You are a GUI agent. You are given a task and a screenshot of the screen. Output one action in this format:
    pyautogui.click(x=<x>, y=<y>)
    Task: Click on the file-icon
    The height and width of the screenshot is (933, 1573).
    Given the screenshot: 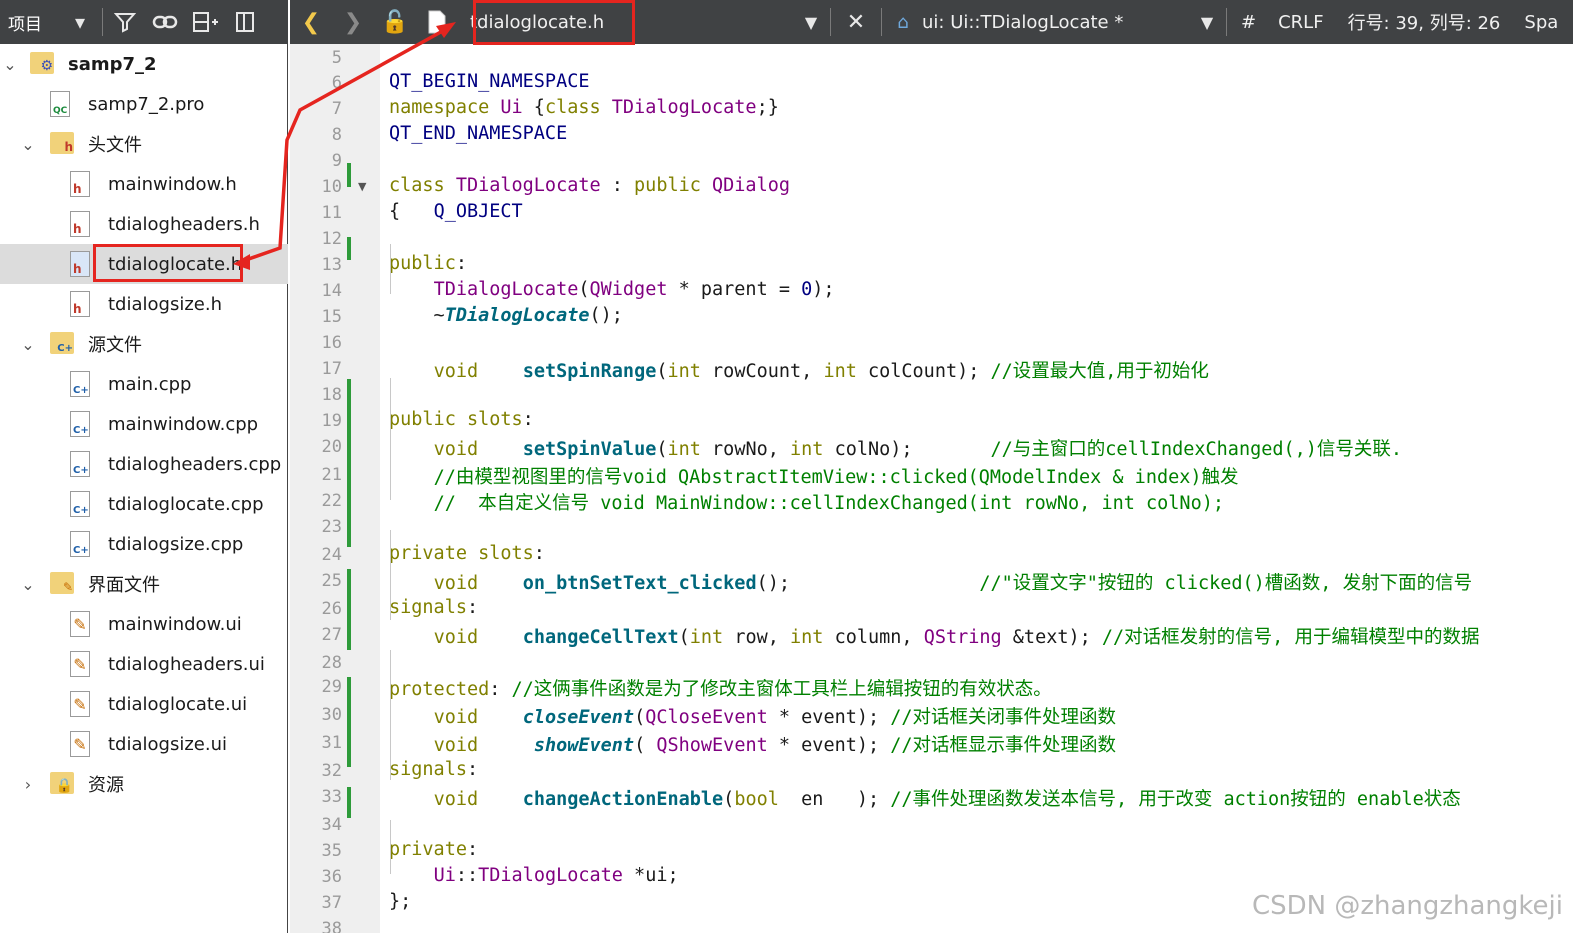 What is the action you would take?
    pyautogui.click(x=437, y=22)
    